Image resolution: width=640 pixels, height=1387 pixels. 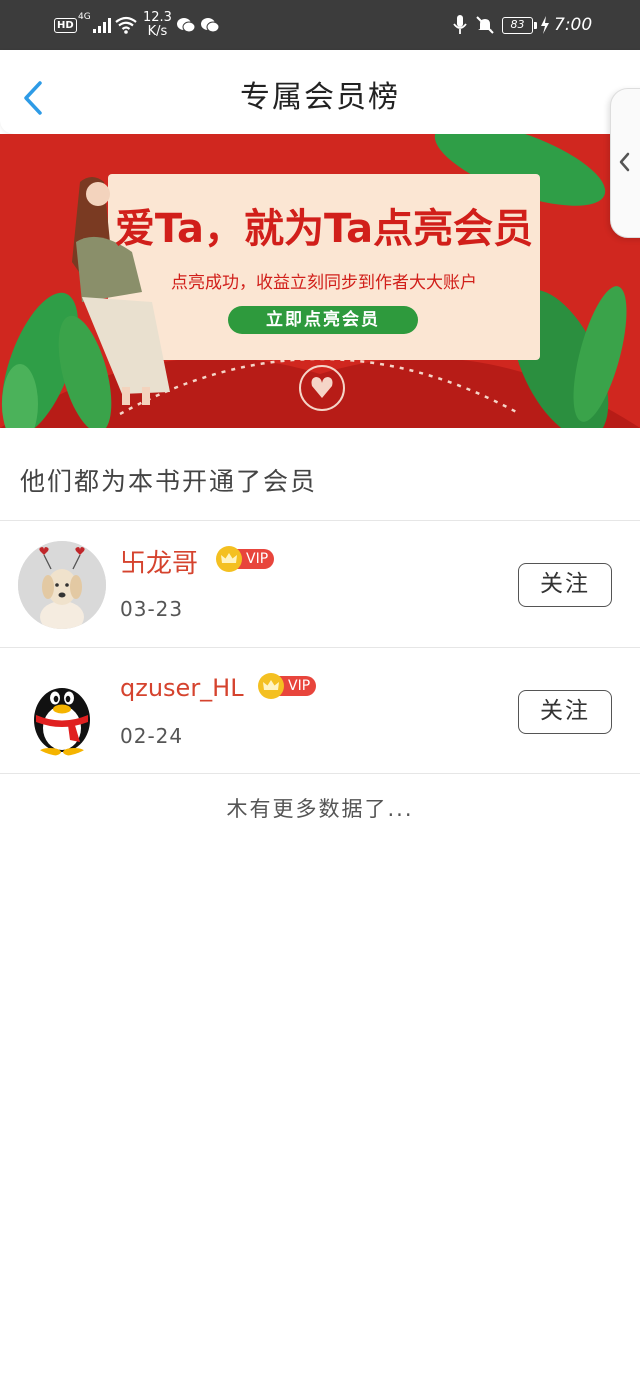 What do you see at coordinates (320, 92) in the screenshot?
I see `nav-header: 专属会员榜` at bounding box center [320, 92].